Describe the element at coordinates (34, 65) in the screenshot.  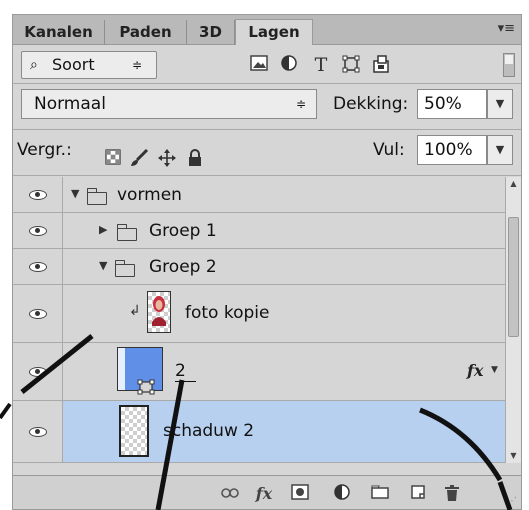
I see `search-icon: ⌕` at that location.